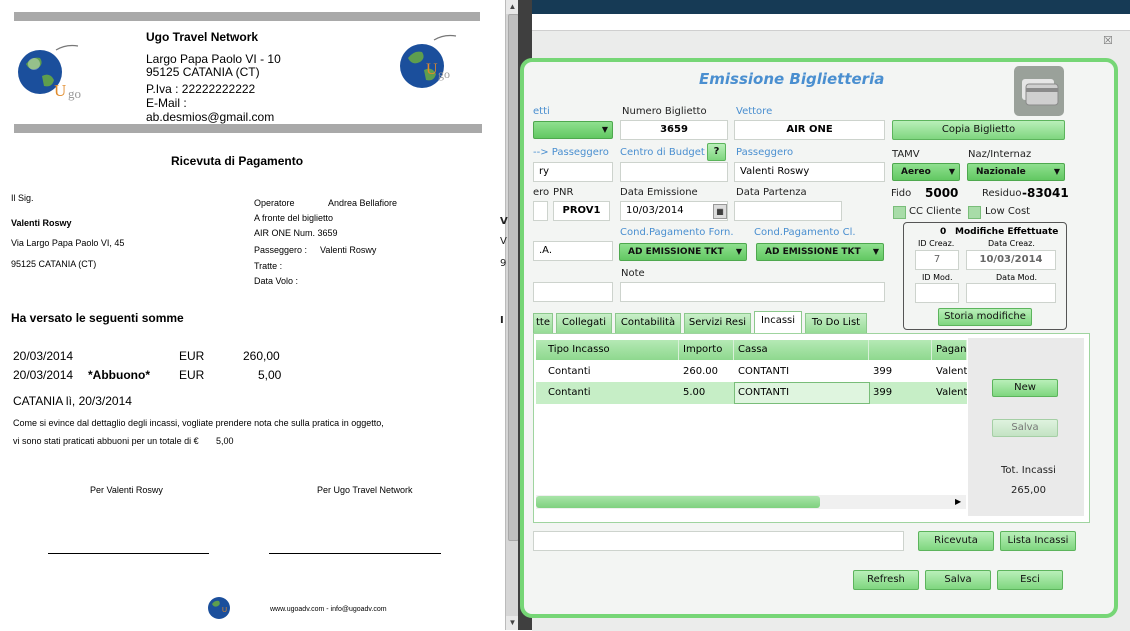  What do you see at coordinates (1011, 243) in the screenshot?
I see `data-creaz-label: Data Creaz.` at bounding box center [1011, 243].